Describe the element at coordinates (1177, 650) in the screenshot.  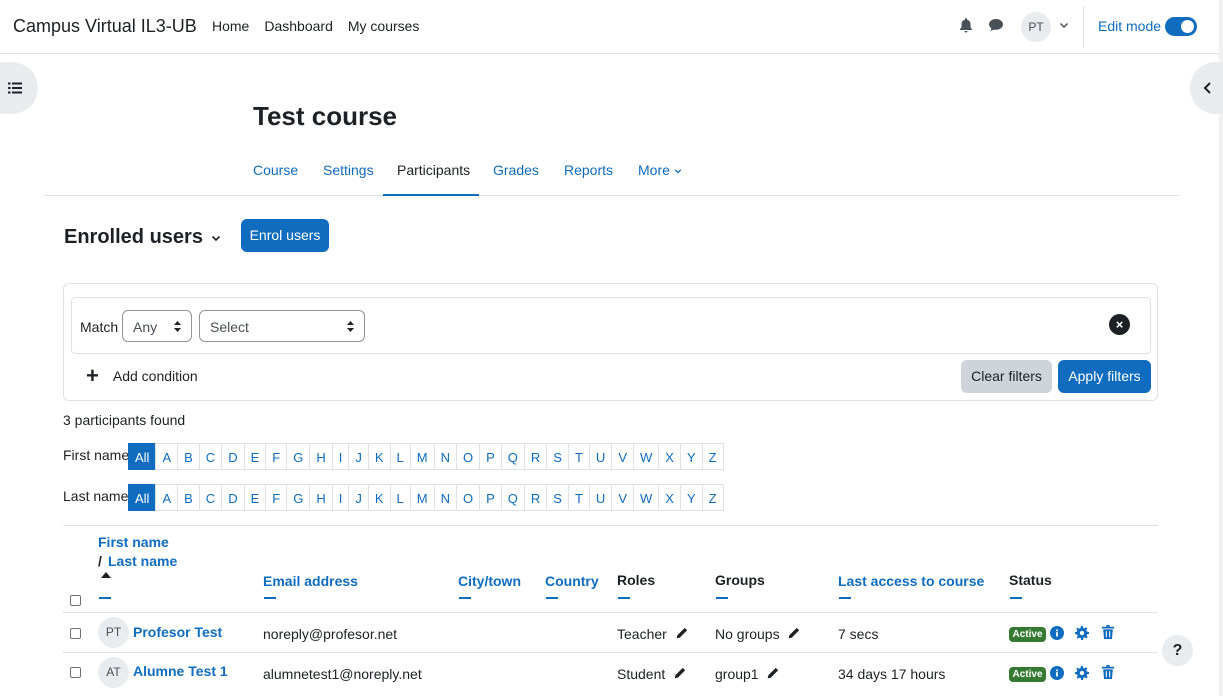
I see `help-button: ?` at that location.